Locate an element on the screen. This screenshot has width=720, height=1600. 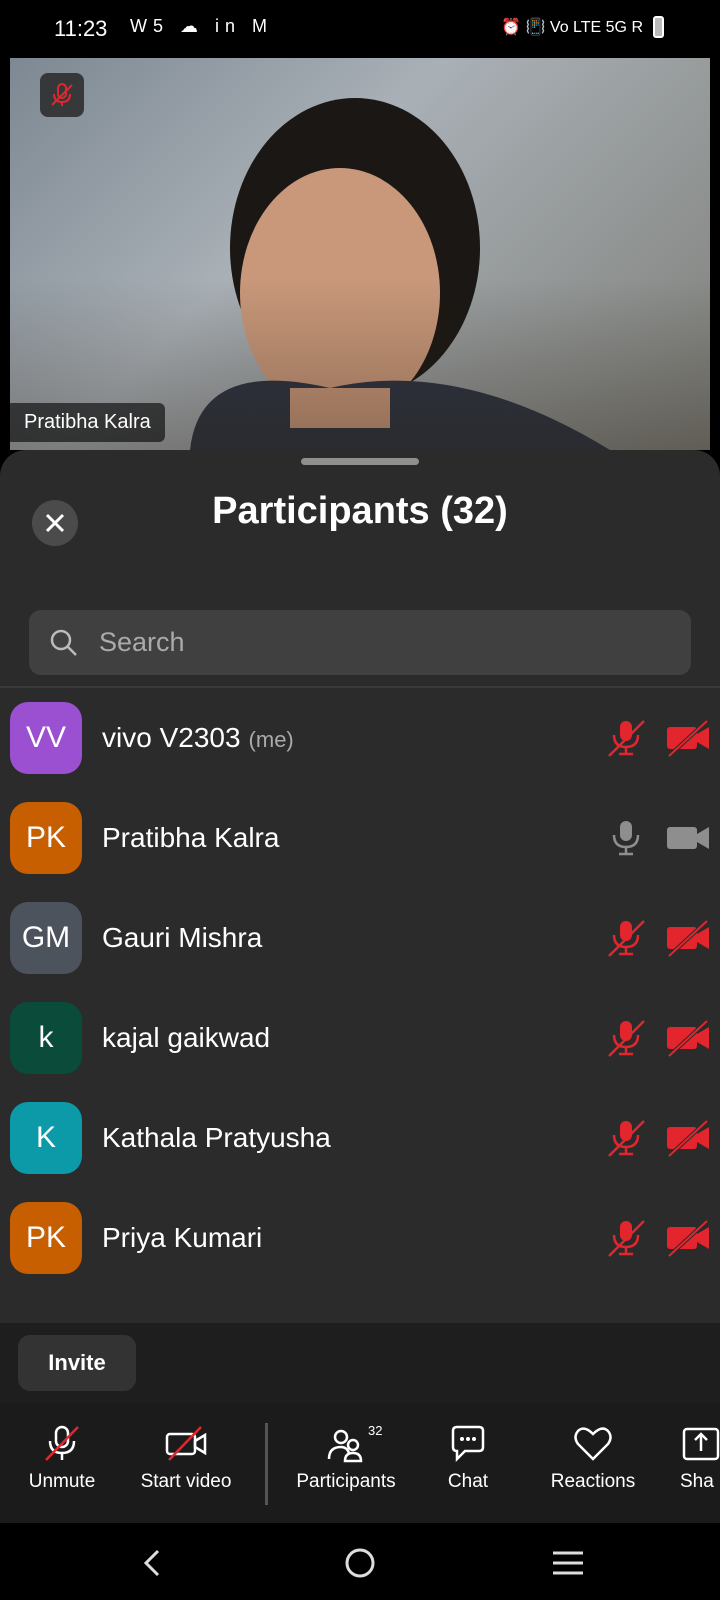
participant-row: k kajal gaikwad is located at coordinates (360, 1038).